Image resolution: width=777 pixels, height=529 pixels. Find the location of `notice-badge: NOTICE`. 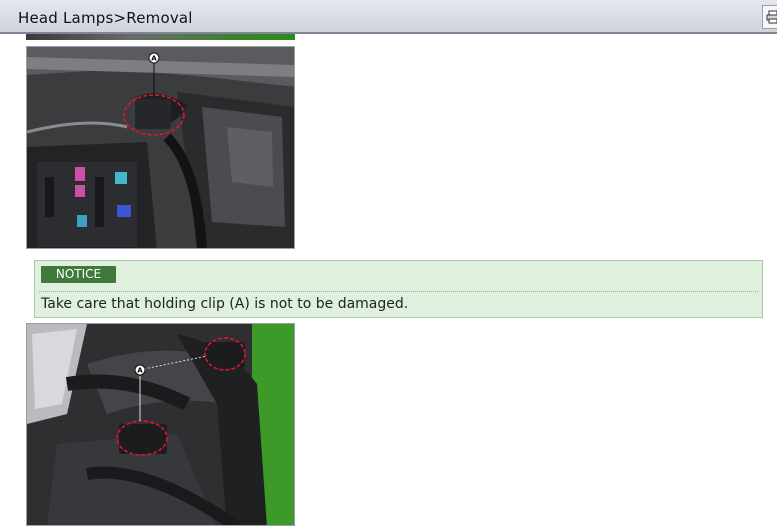

notice-badge: NOTICE is located at coordinates (78, 274).